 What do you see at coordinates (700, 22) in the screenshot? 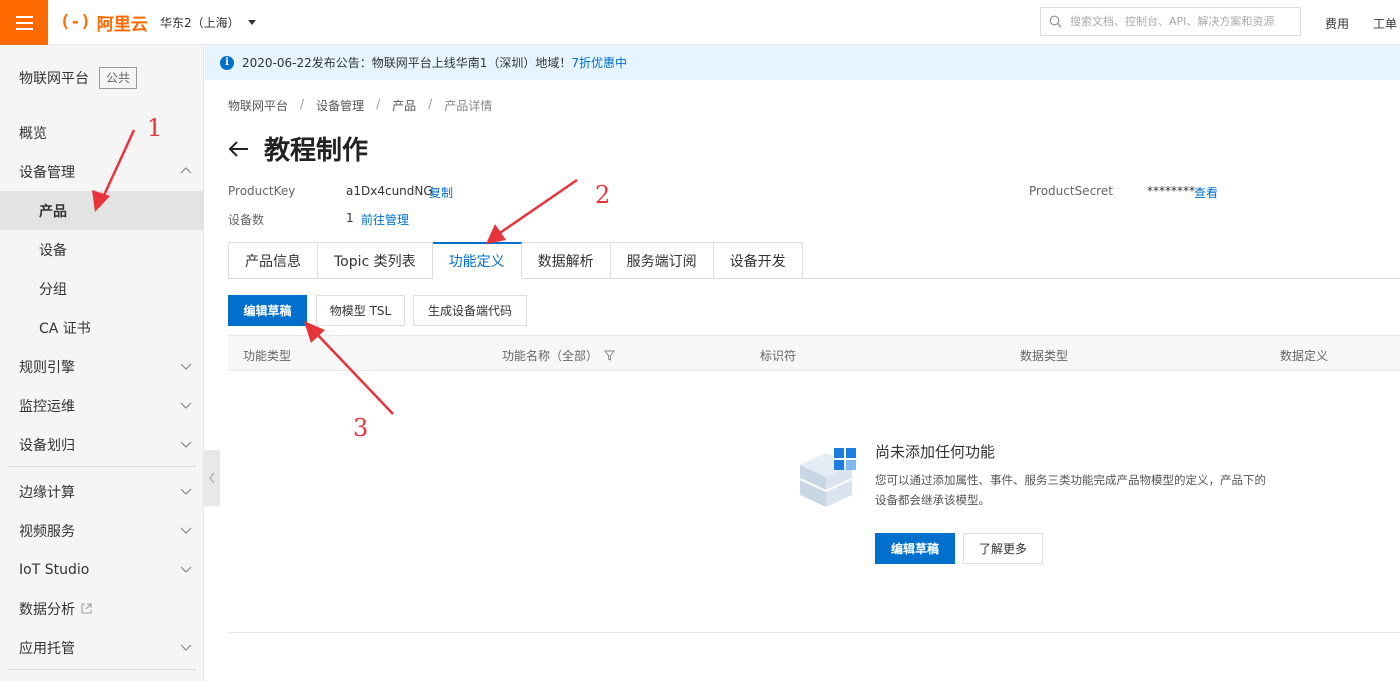
I see `top-navigation-bar: (-) 阿里云 华东2（上海） 费用 工单` at bounding box center [700, 22].